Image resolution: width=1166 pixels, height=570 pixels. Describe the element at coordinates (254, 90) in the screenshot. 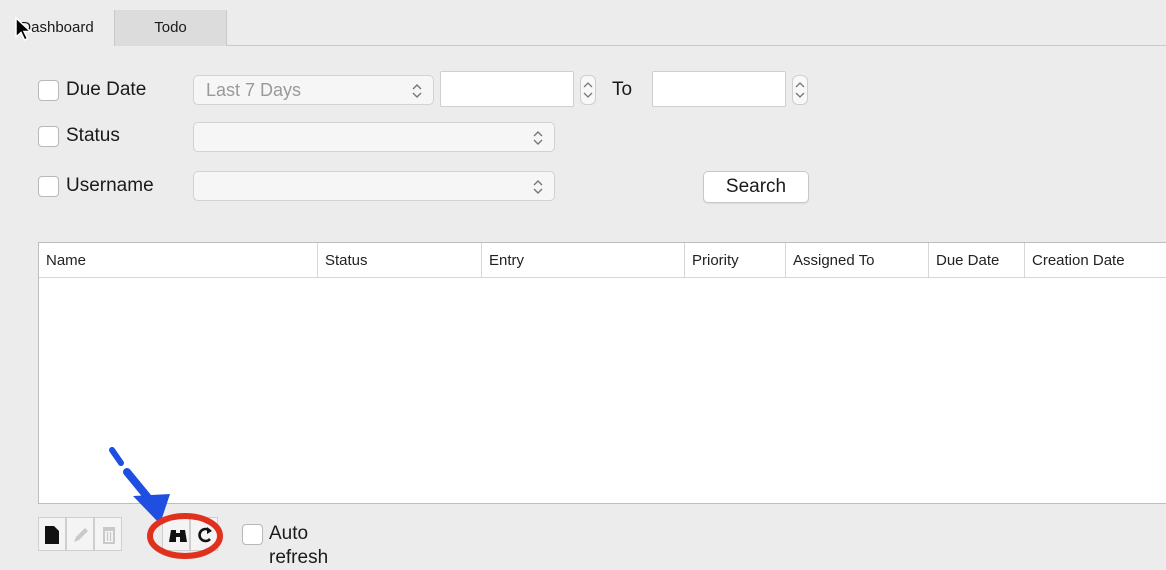

I see `due-date-range-value: Last 7 Days` at that location.